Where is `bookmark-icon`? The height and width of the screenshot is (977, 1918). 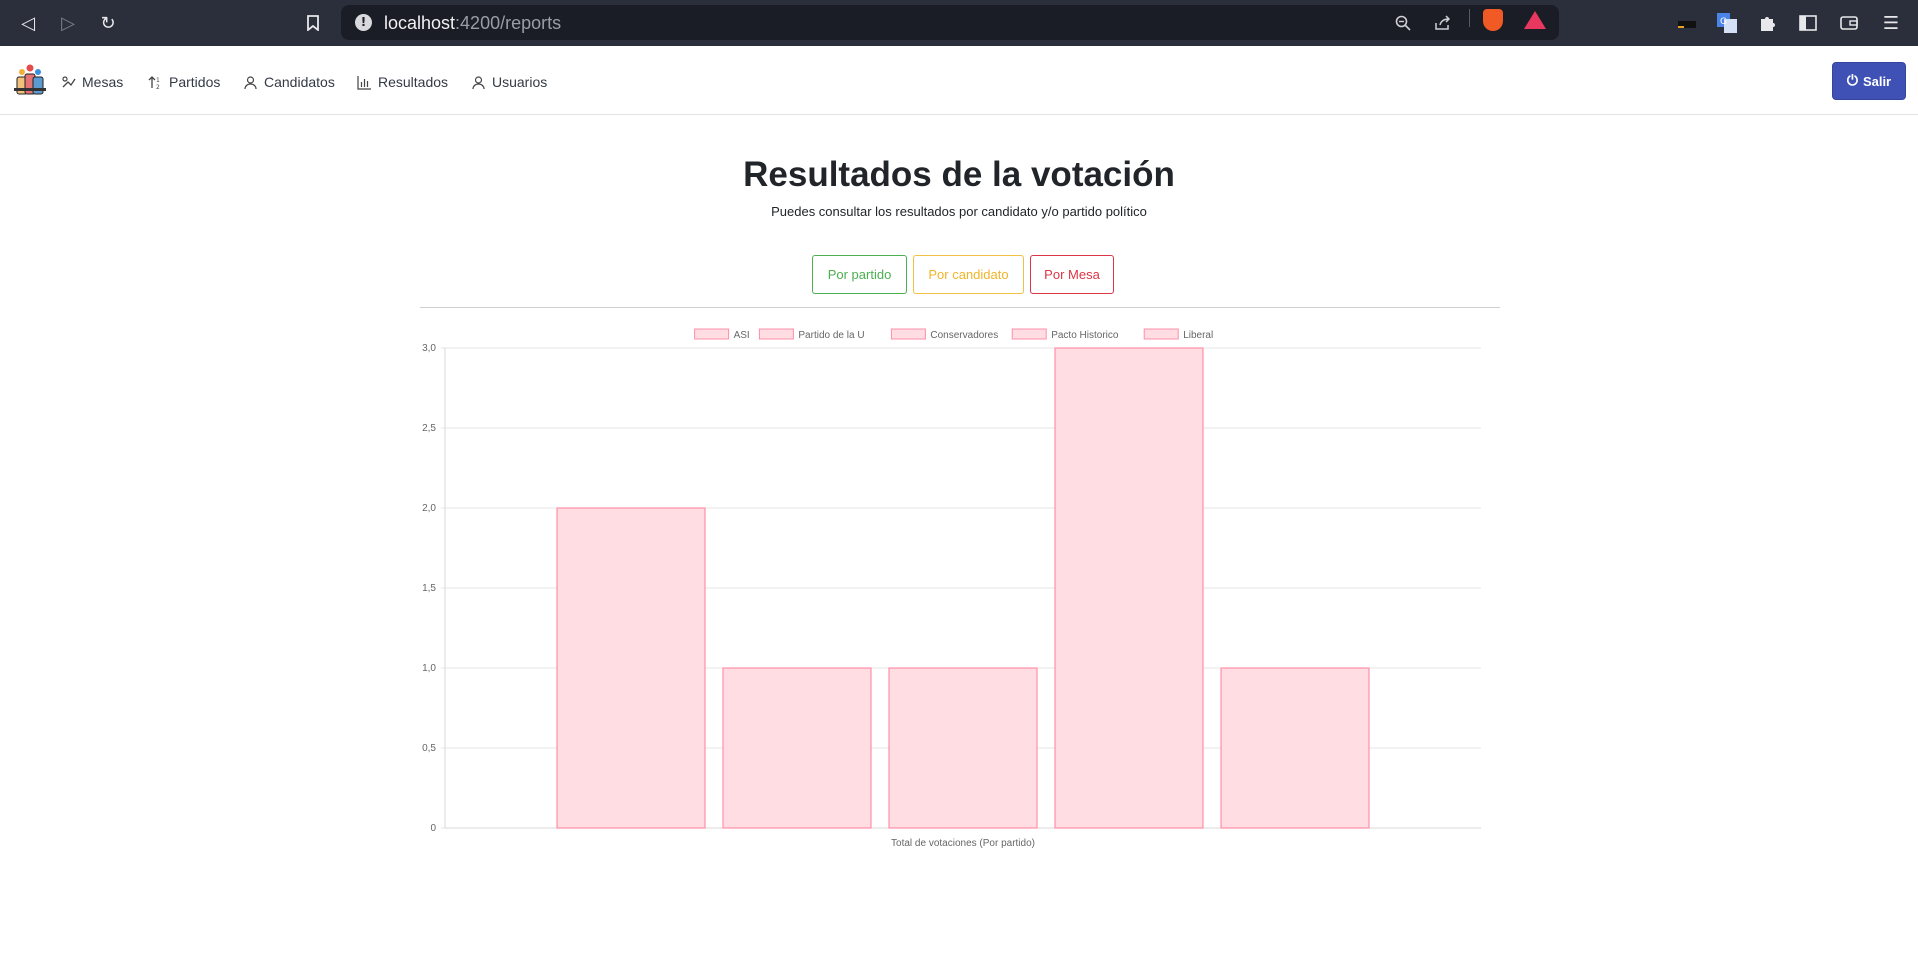 bookmark-icon is located at coordinates (313, 23).